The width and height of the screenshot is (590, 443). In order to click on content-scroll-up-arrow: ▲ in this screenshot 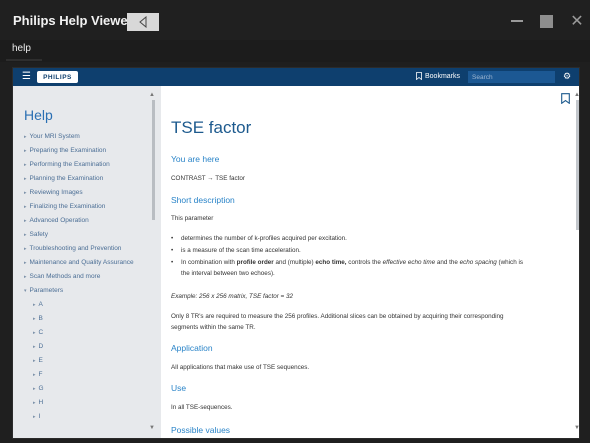, I will do `click(576, 95)`.